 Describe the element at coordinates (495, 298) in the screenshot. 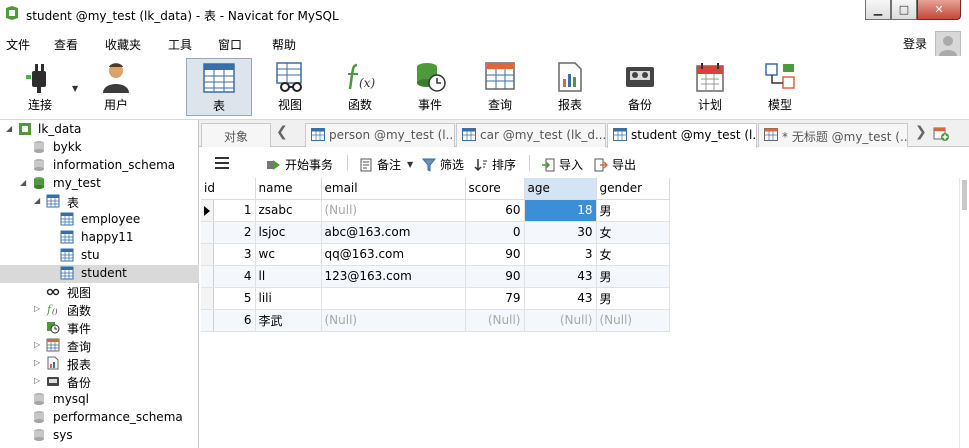

I see `cell-score: 79` at that location.